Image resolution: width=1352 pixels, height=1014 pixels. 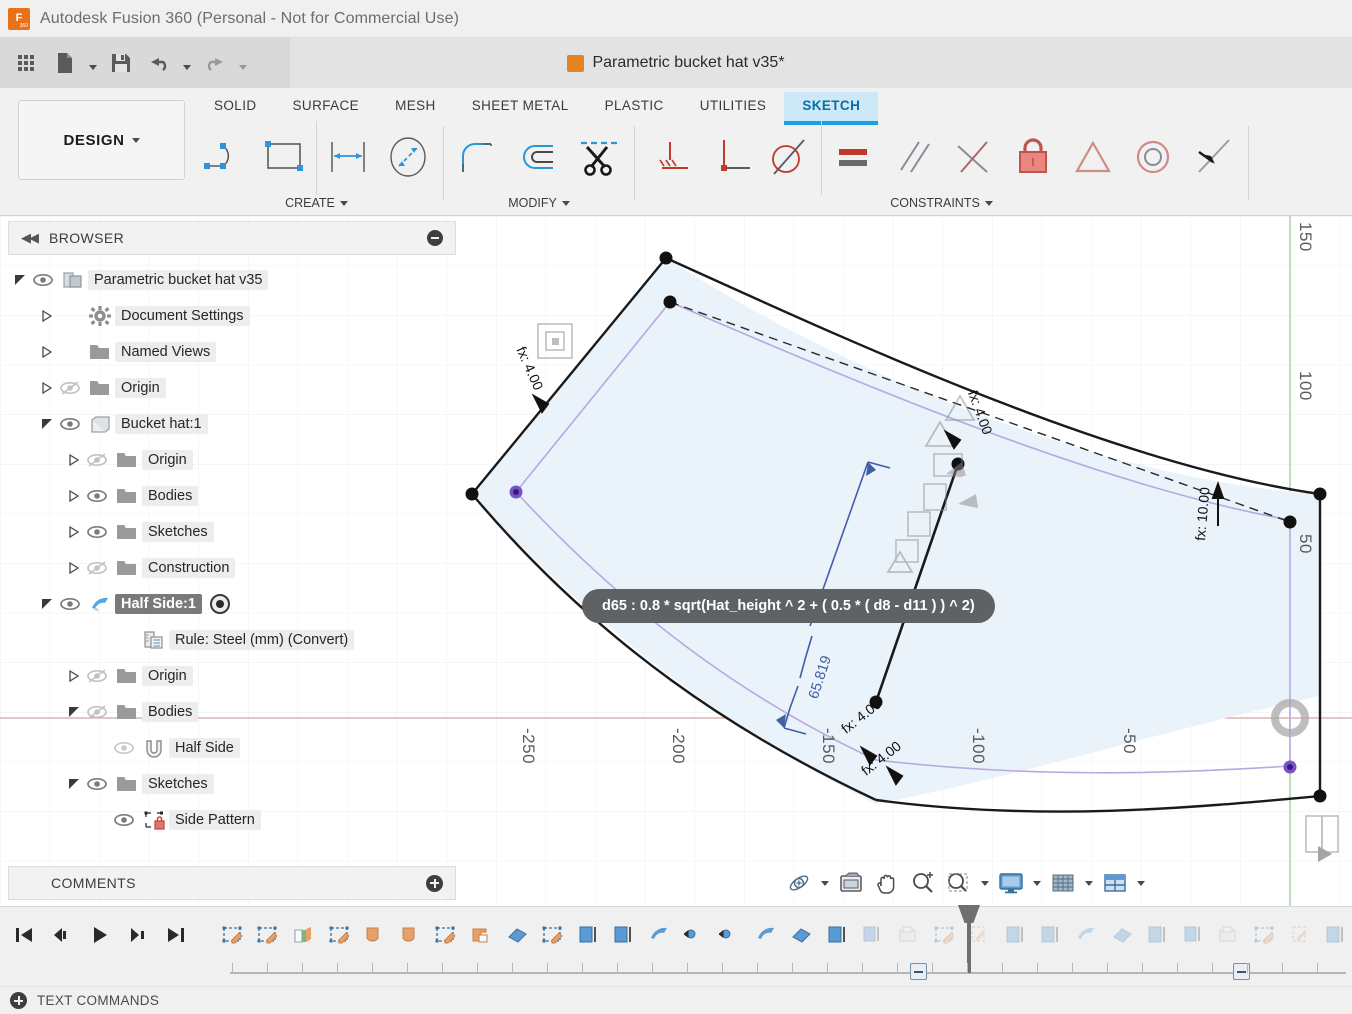 I want to click on browser-item-named-views: Named Views, so click(x=237, y=352).